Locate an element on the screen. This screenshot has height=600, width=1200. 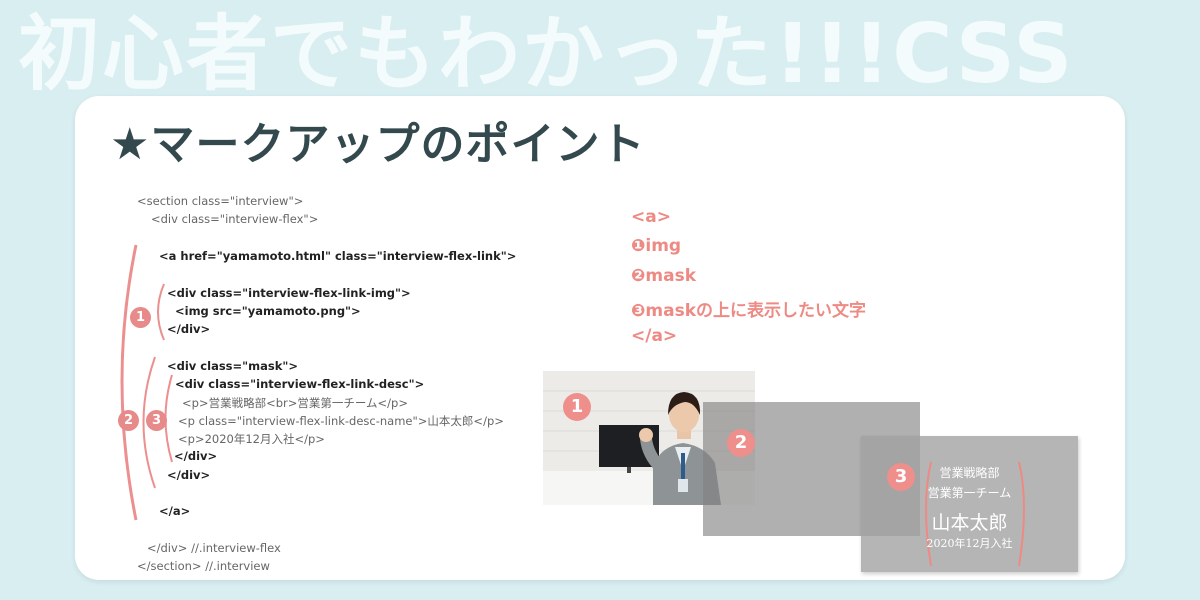
desc-joined: 2020年12月入社 is located at coordinates (969, 543).